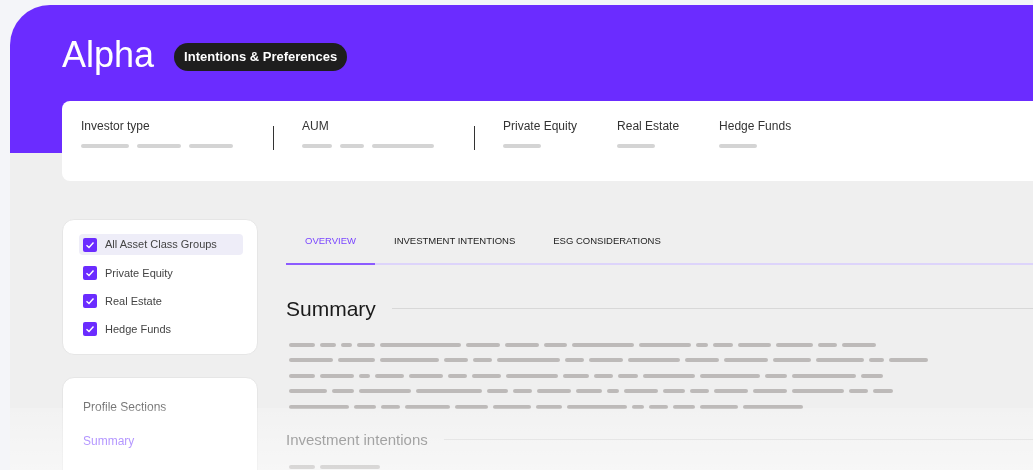 The image size is (1033, 470). Describe the element at coordinates (455, 242) in the screenshot. I see `tab: INVESTMENT INTENTIONS` at that location.